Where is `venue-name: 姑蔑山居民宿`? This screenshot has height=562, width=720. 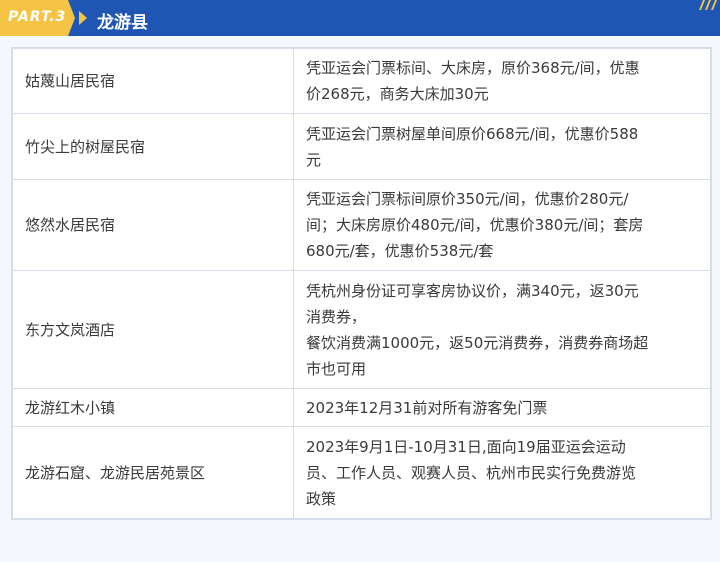
venue-name: 姑蔑山居民宿 is located at coordinates (153, 81).